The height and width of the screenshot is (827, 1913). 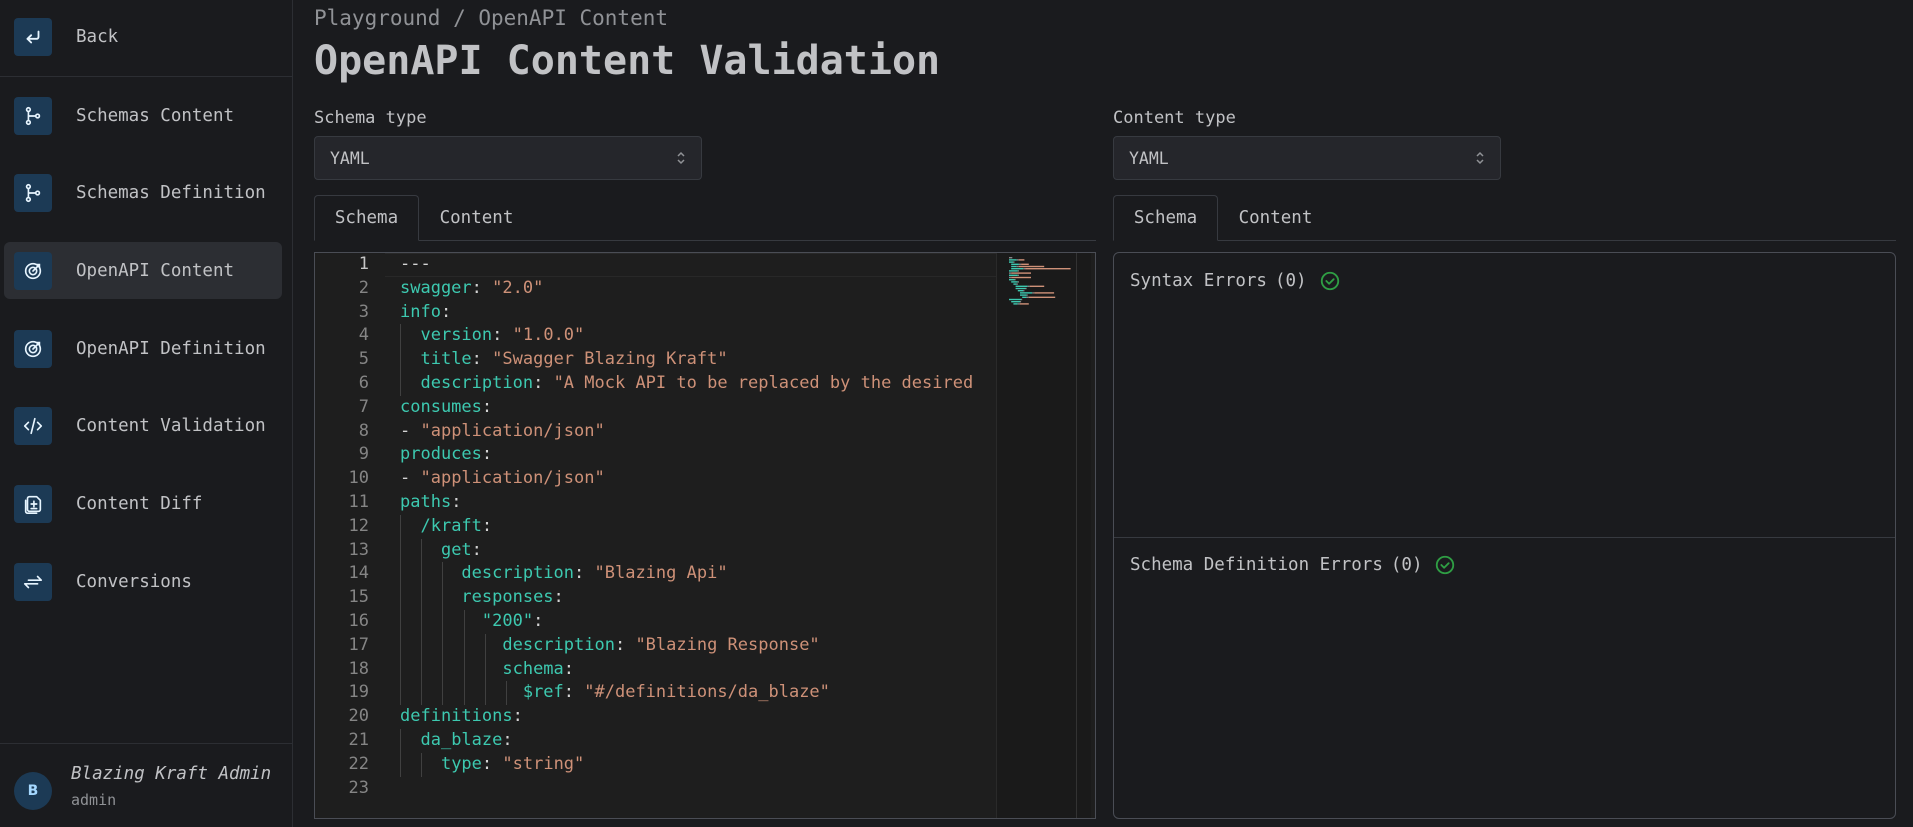 I want to click on back-arrow-icon, so click(x=33, y=36).